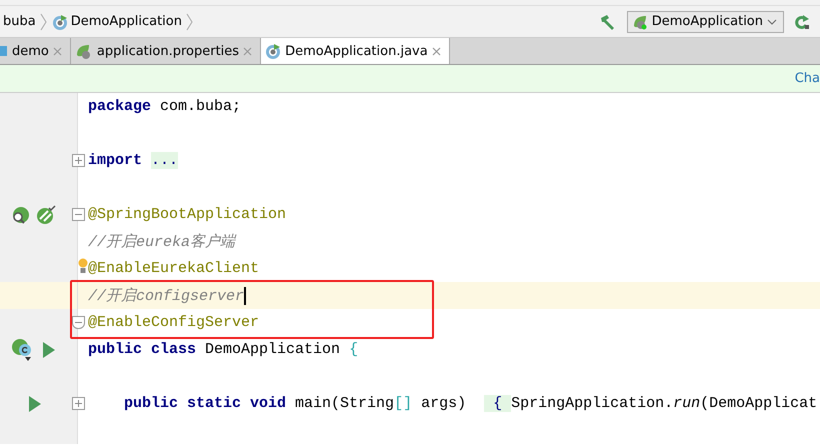 This screenshot has height=446, width=820. What do you see at coordinates (35, 51) in the screenshot?
I see `editor-tab: demo` at bounding box center [35, 51].